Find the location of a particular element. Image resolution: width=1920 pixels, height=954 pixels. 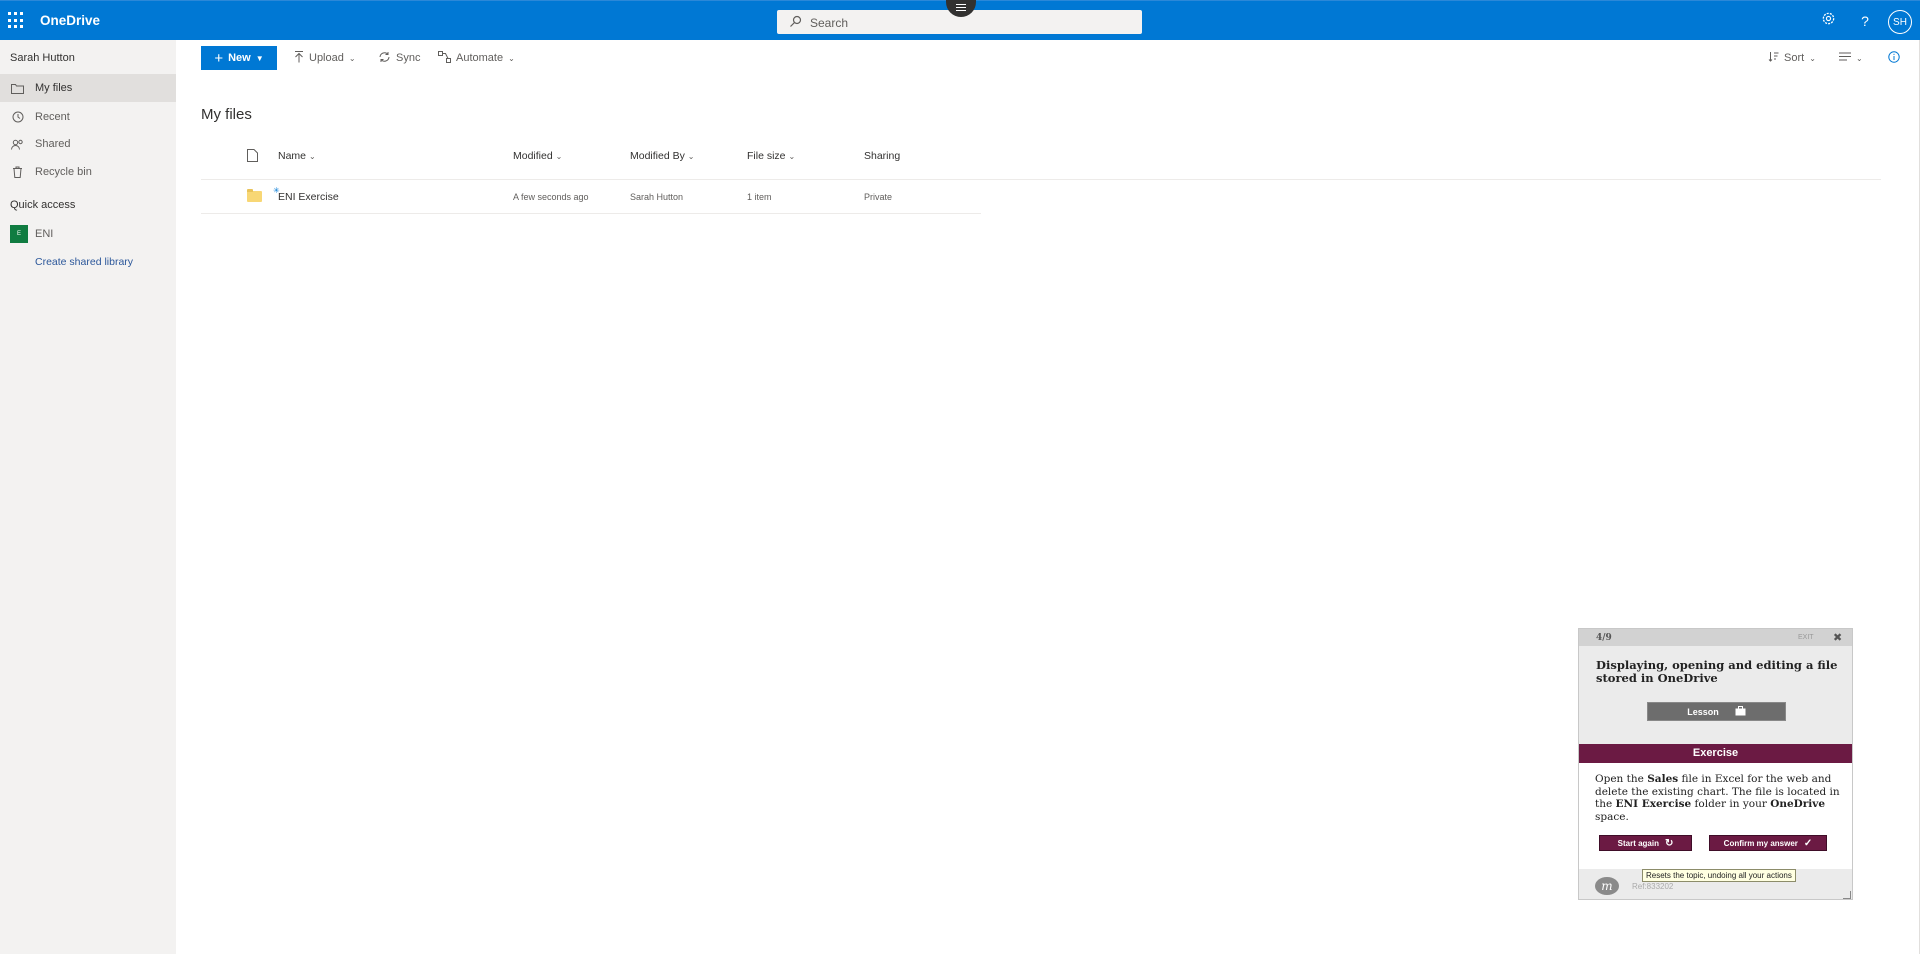

sidebar-item-shared: Shared is located at coordinates (88, 144).